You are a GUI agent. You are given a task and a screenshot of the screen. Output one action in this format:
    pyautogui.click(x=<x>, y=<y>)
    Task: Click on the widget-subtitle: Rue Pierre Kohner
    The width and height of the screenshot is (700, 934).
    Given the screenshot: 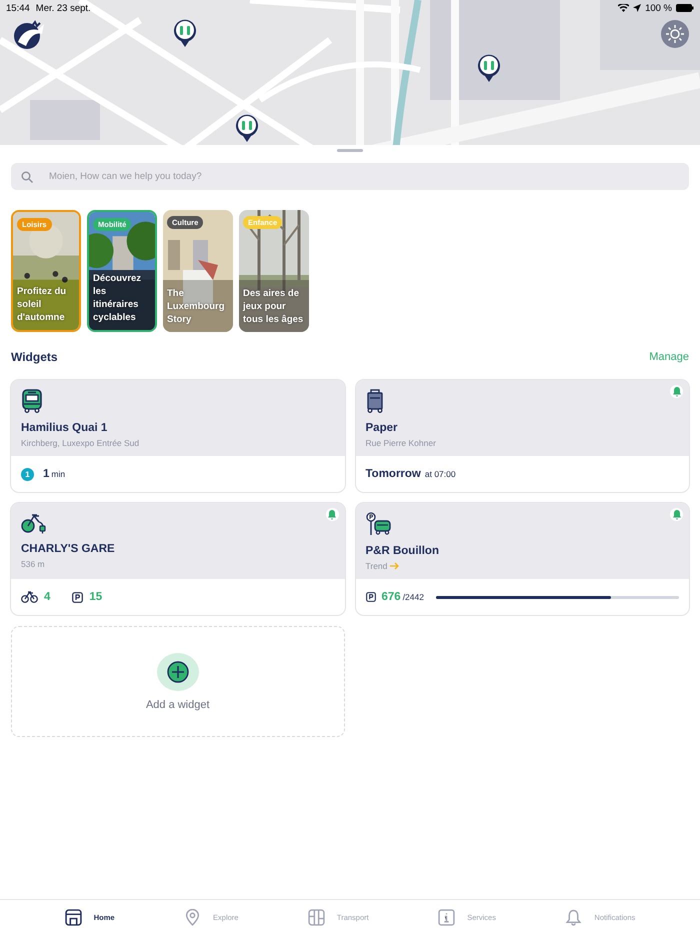 What is the action you would take?
    pyautogui.click(x=401, y=443)
    